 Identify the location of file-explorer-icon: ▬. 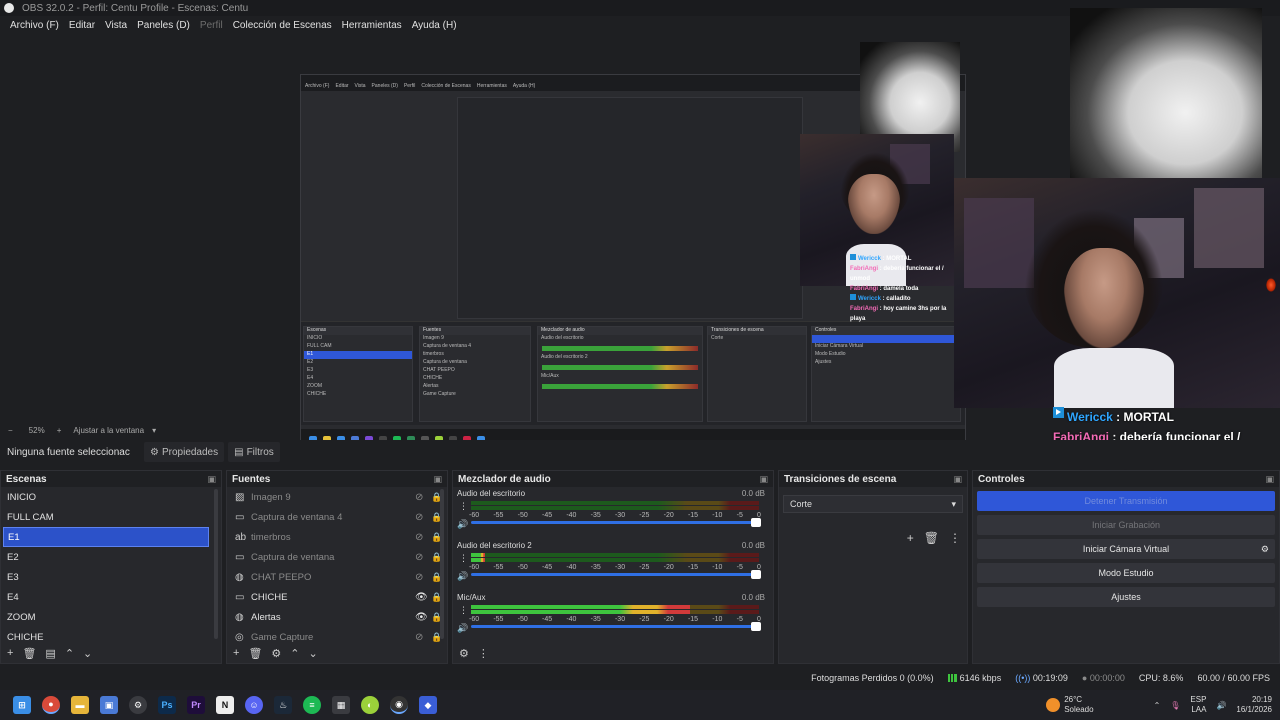
(80, 705).